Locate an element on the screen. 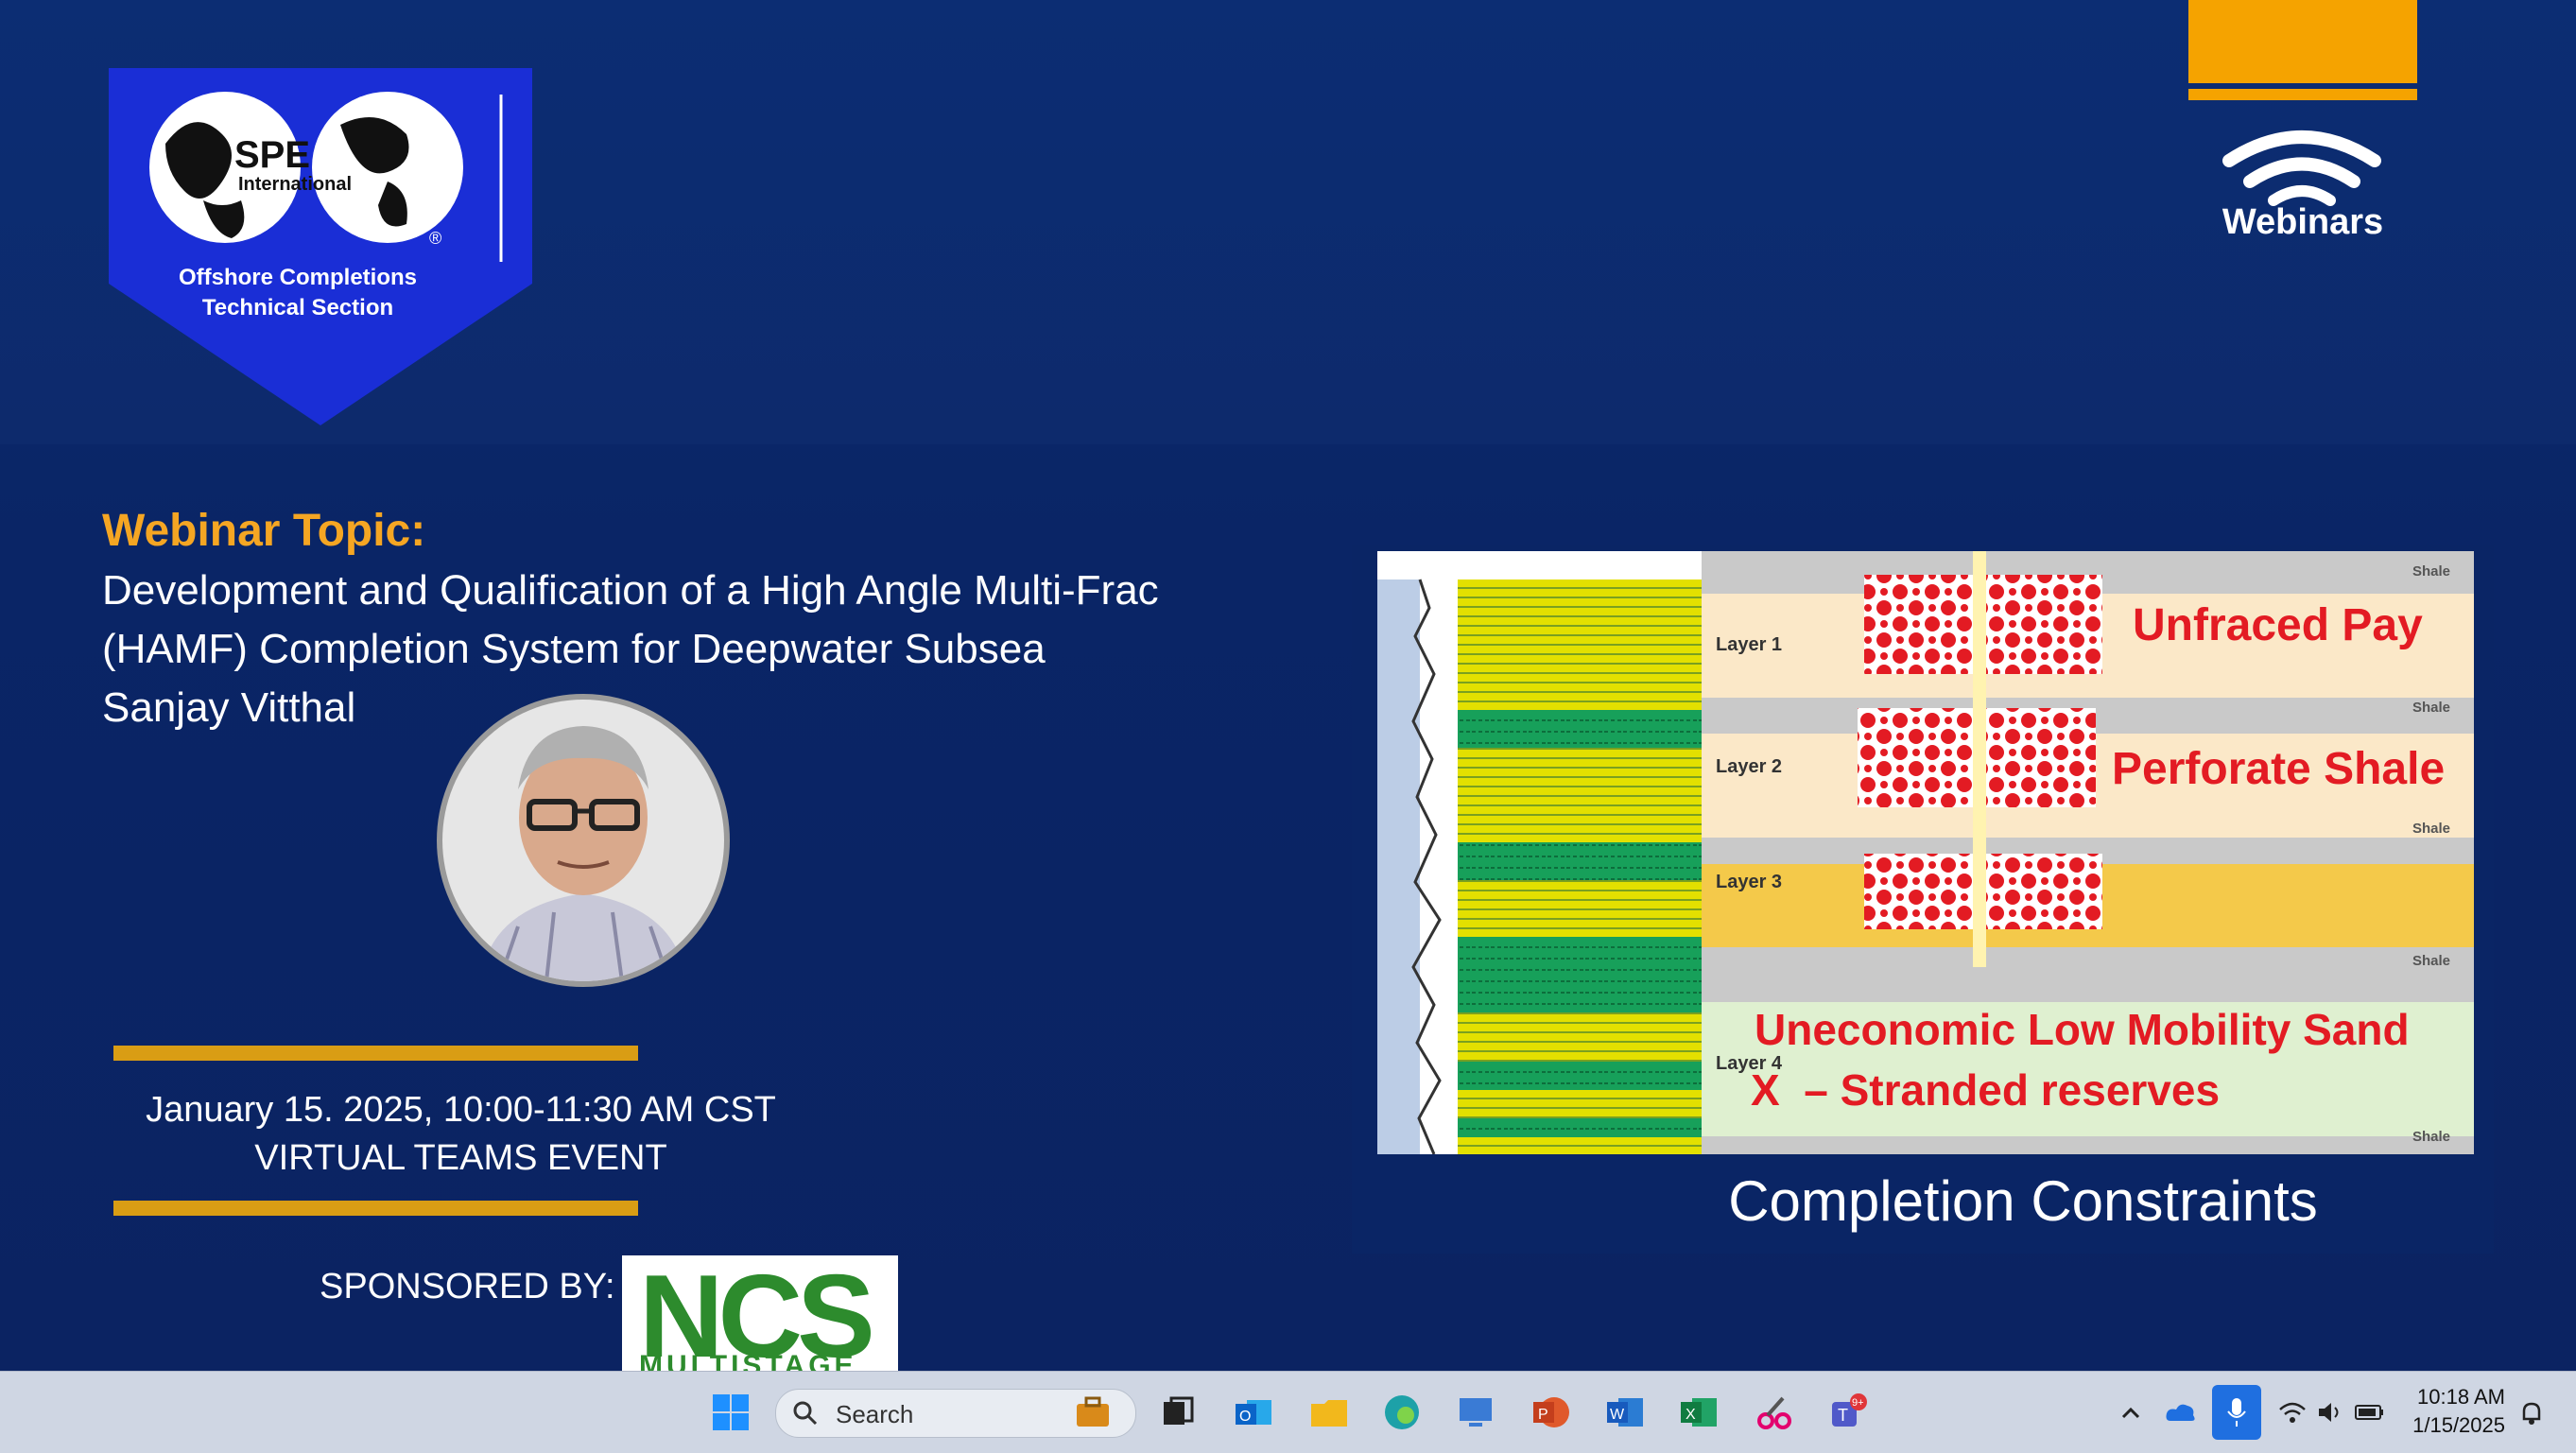 This screenshot has width=2576, height=1453. perforate-shale-label: Perforate Shale is located at coordinates (2279, 769).